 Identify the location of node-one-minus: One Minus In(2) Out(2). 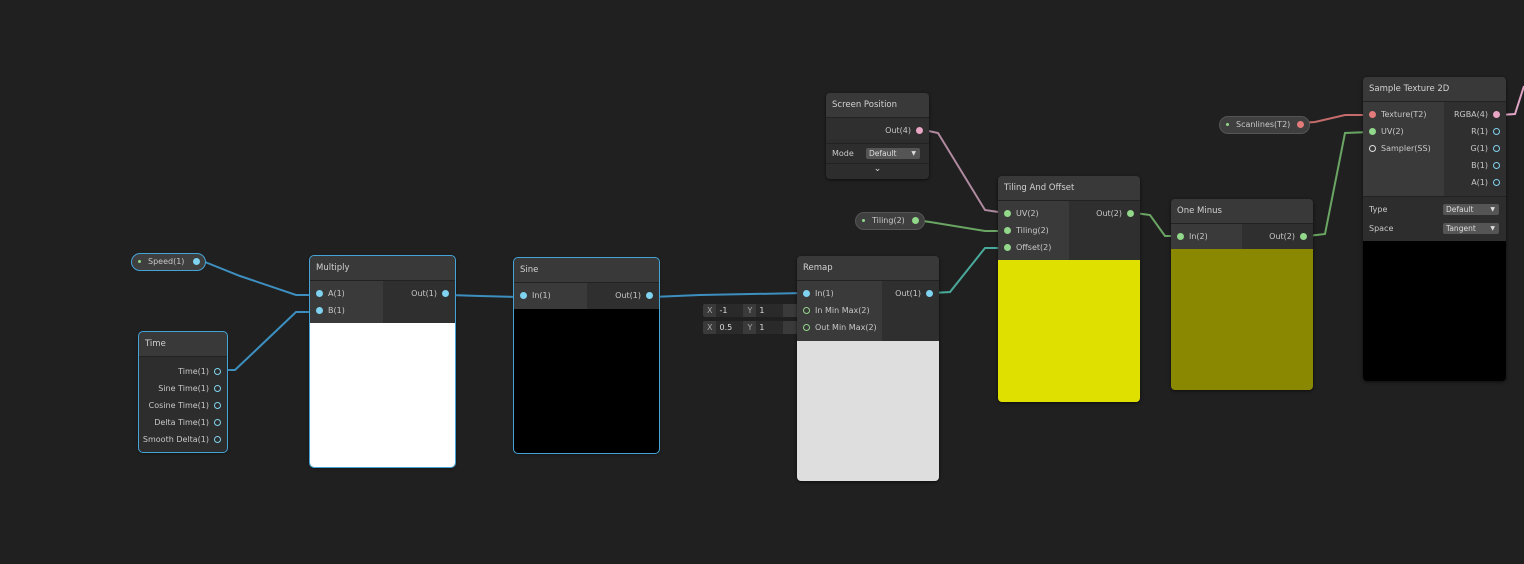
(1242, 294).